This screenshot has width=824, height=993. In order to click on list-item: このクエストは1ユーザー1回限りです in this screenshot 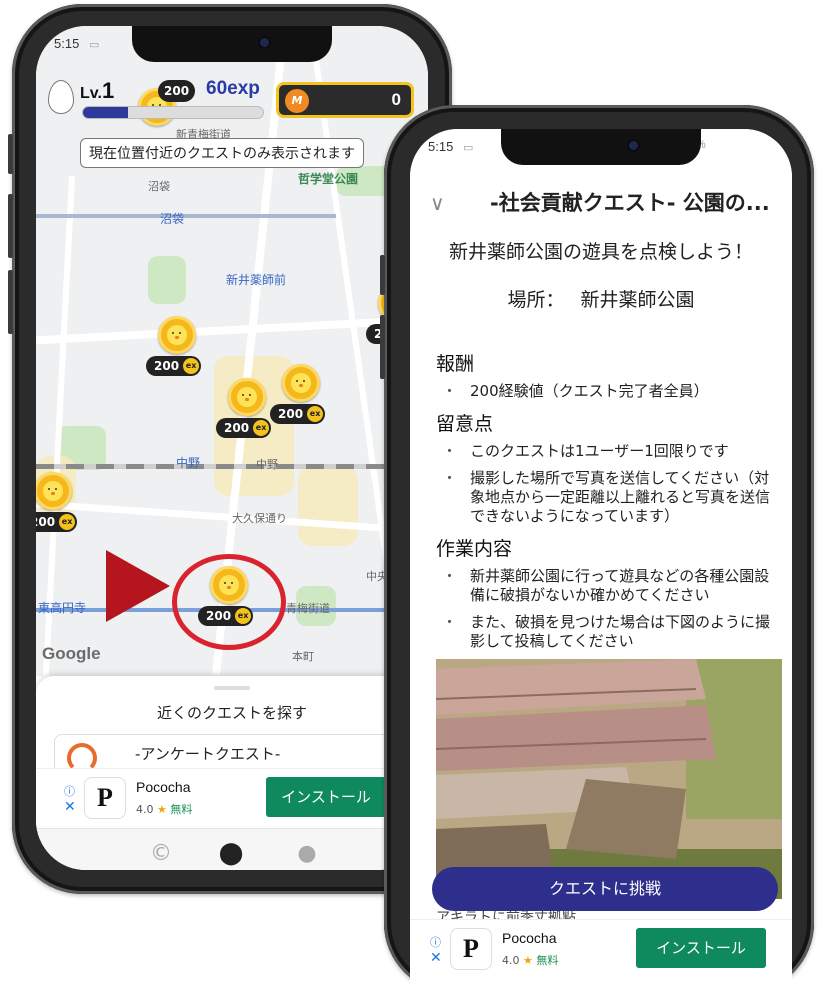, I will do `click(605, 451)`.